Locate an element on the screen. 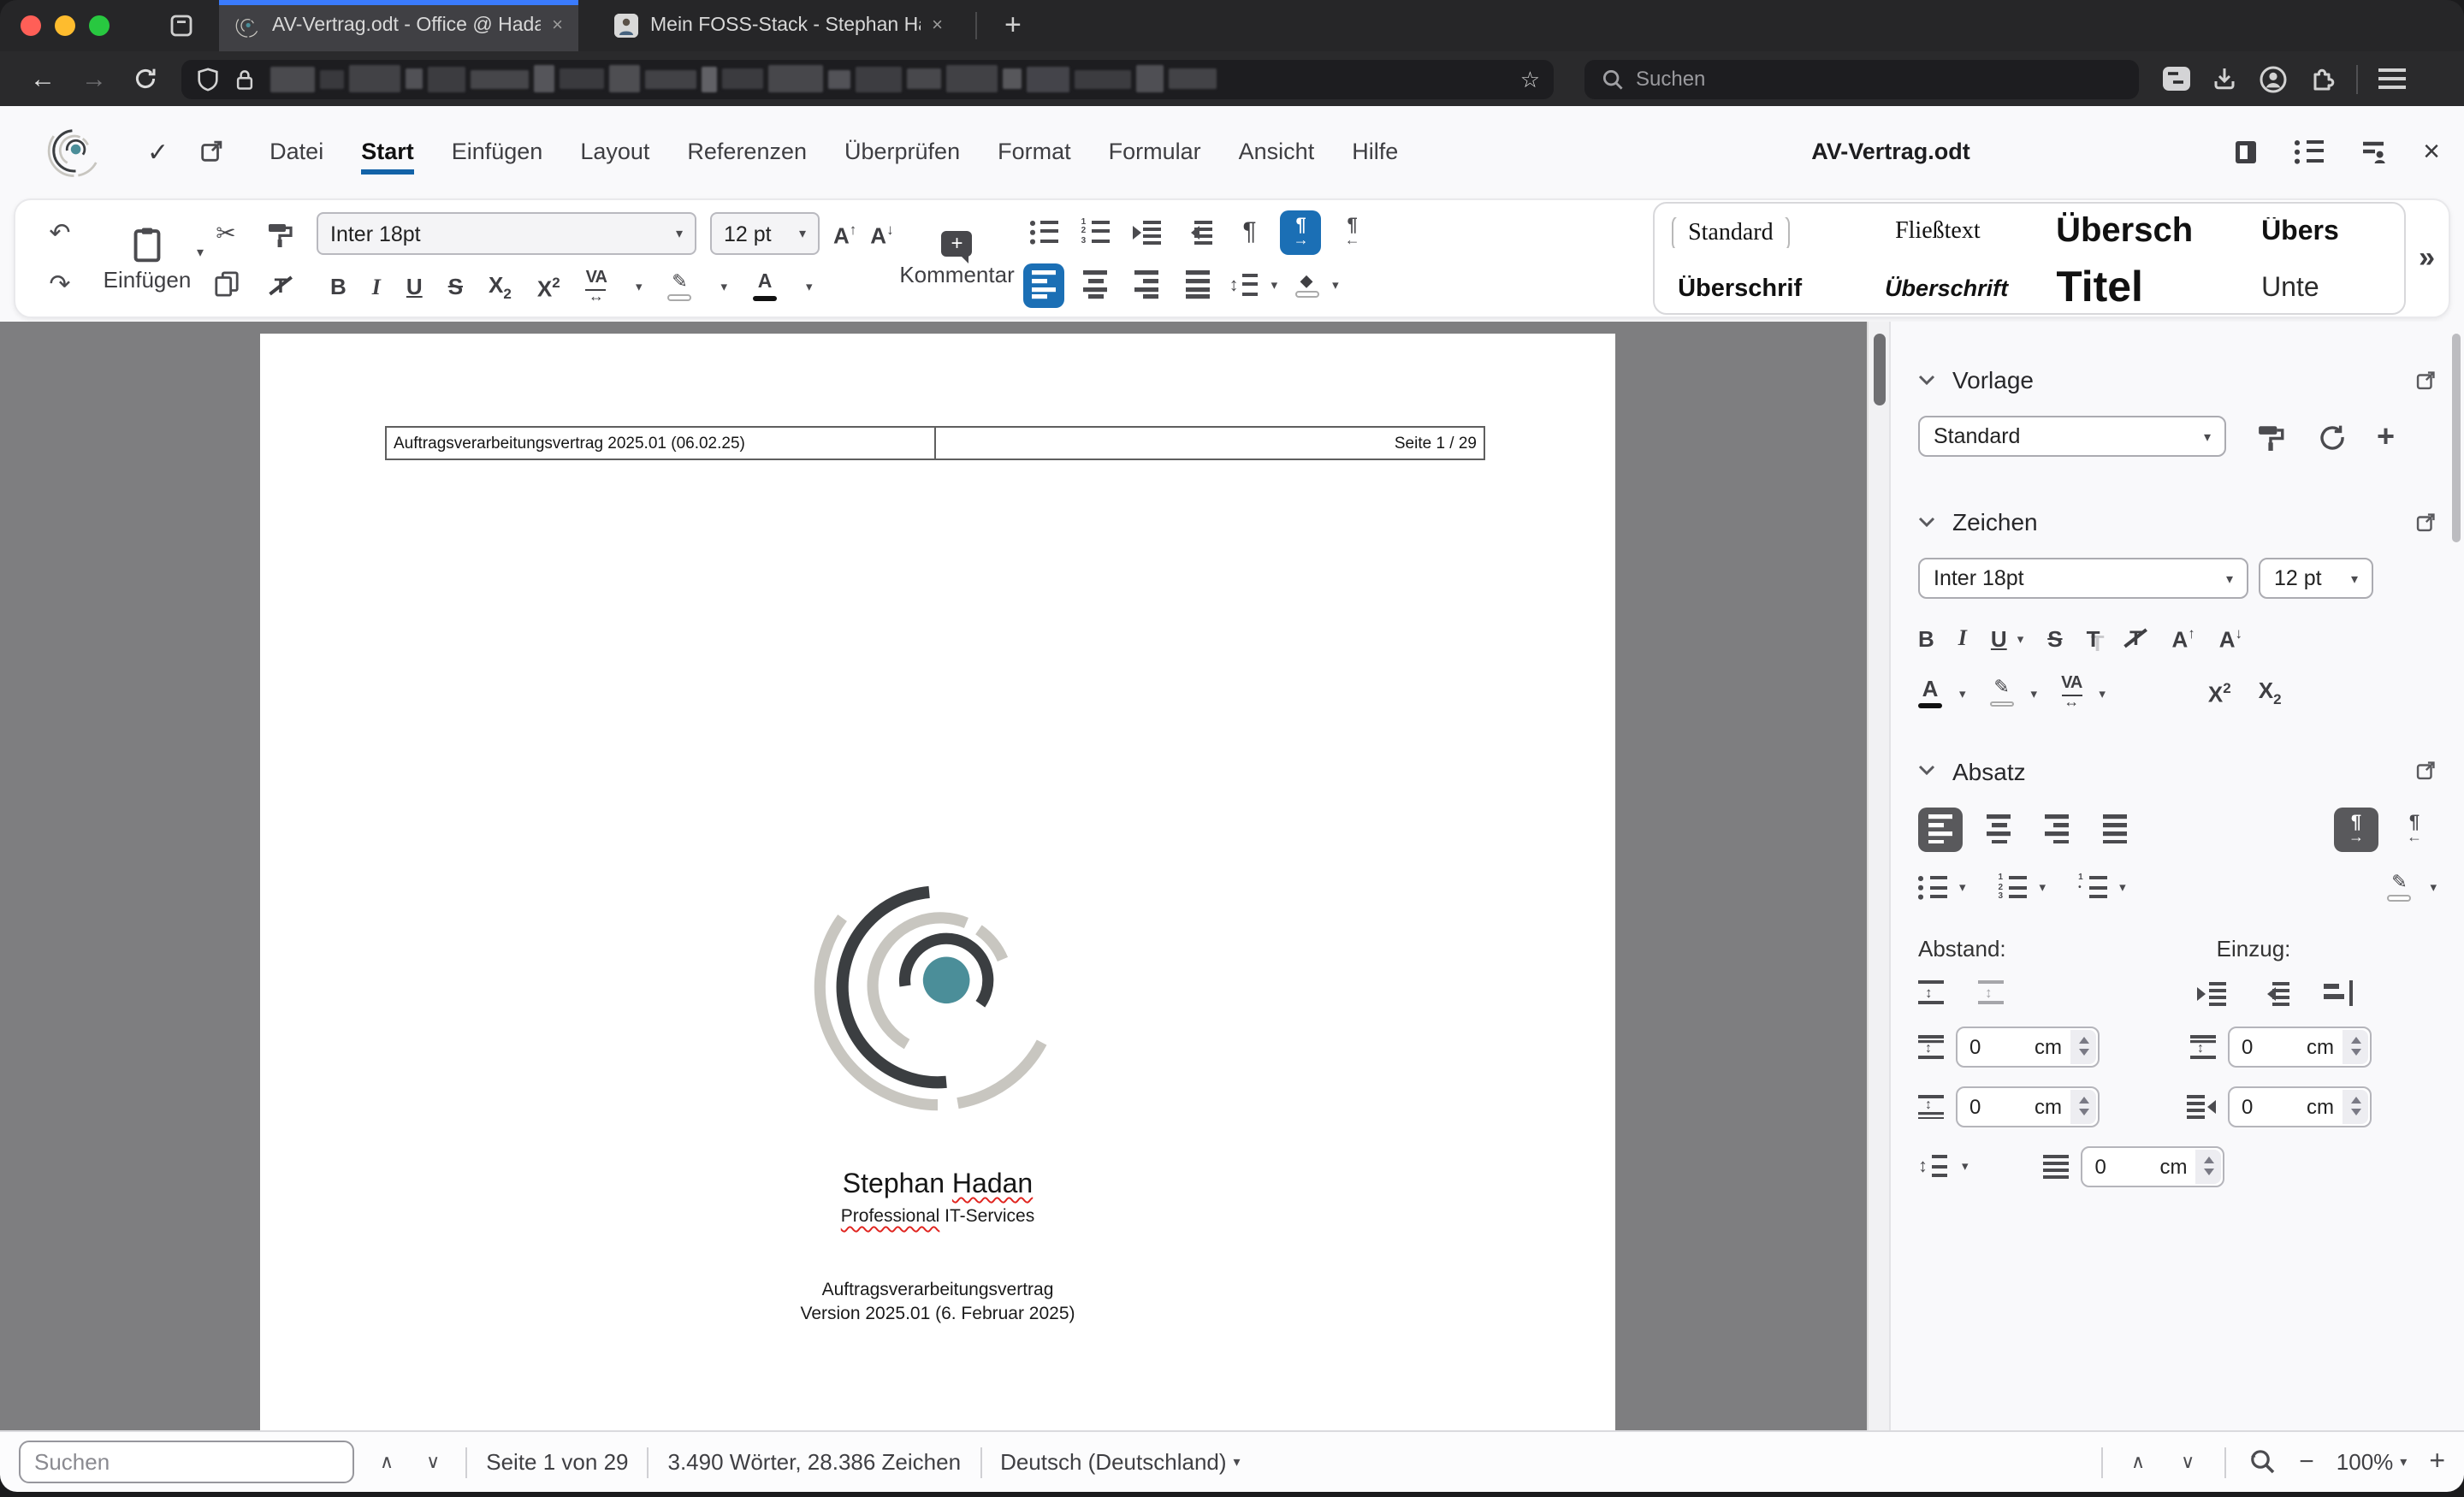  sidebar-align-left-button is located at coordinates (1940, 829).